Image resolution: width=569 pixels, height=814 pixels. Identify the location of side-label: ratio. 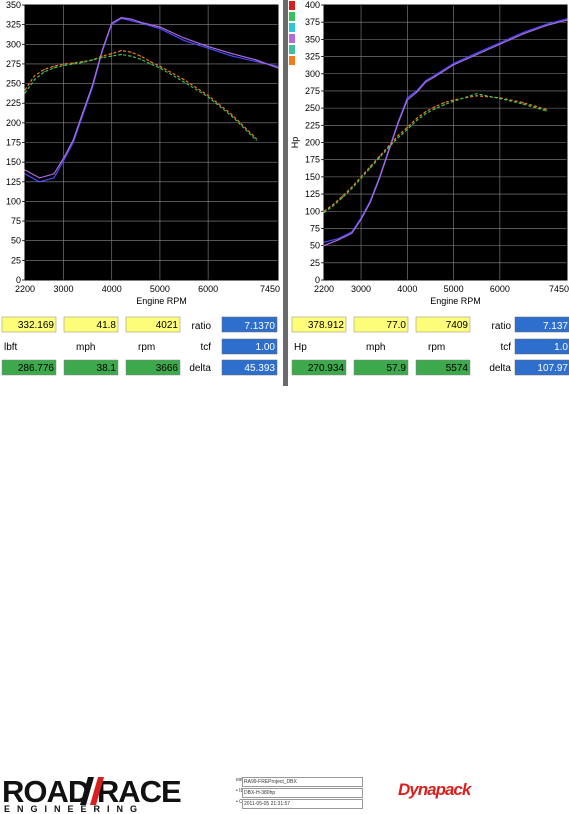
(202, 326).